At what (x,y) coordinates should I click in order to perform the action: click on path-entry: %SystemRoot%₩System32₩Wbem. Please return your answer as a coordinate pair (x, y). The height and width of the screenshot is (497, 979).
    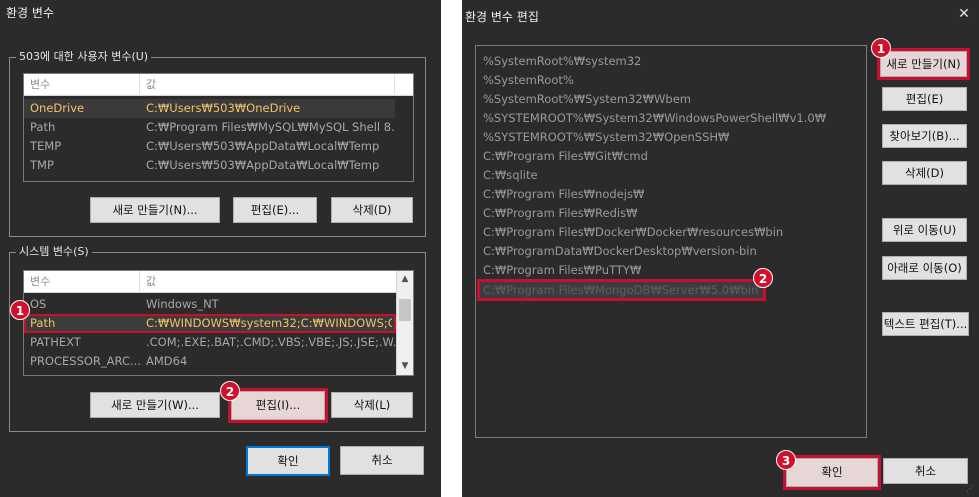
    Looking at the image, I should click on (587, 99).